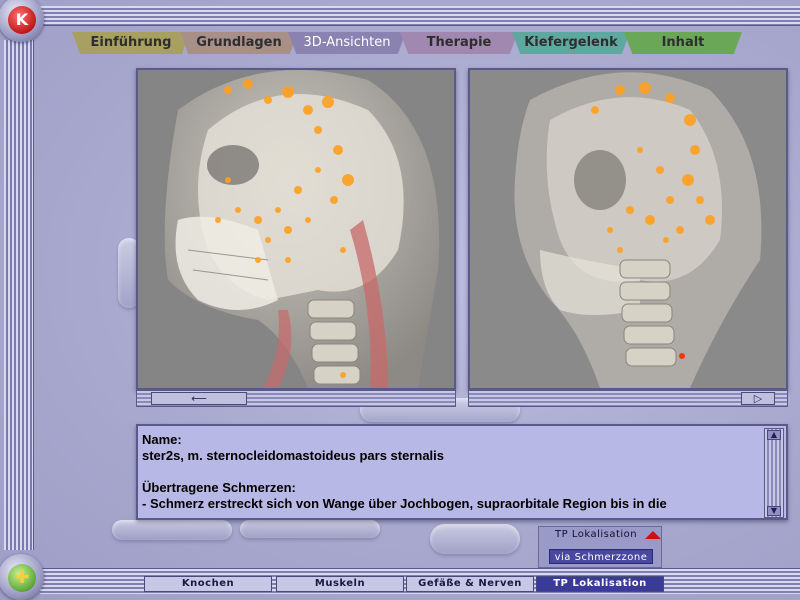 This screenshot has width=800, height=600. I want to click on tab-3d-ansichten: 3D-Ansichten, so click(347, 43).